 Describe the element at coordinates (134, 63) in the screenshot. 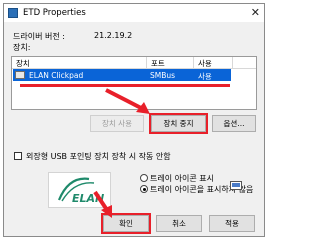

I see `device-list-header: 장치 포트 사용` at that location.